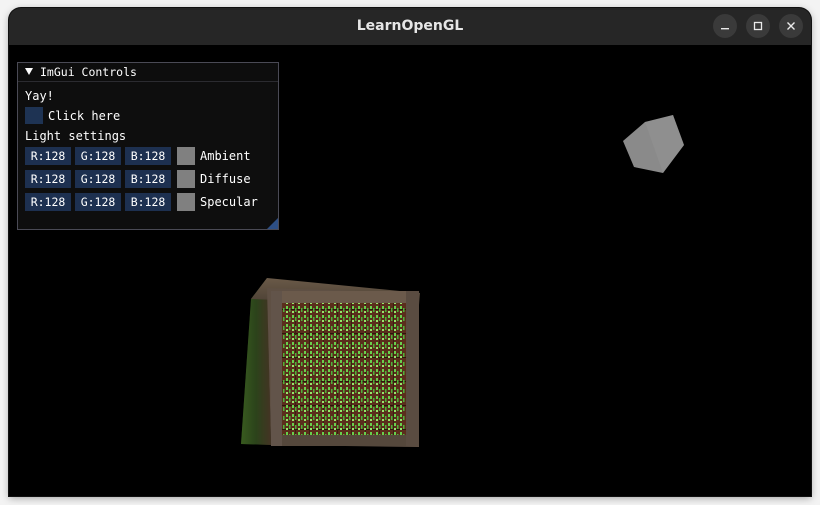 This screenshot has height=505, width=820. What do you see at coordinates (186, 156) in the screenshot?
I see `ambient-color-swatch` at bounding box center [186, 156].